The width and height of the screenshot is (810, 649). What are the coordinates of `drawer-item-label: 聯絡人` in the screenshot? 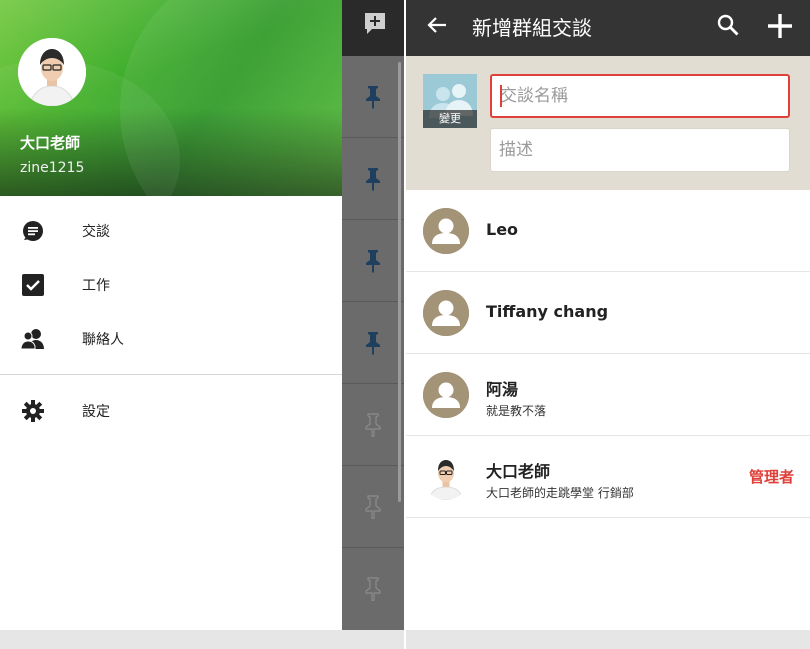 It's located at (103, 340).